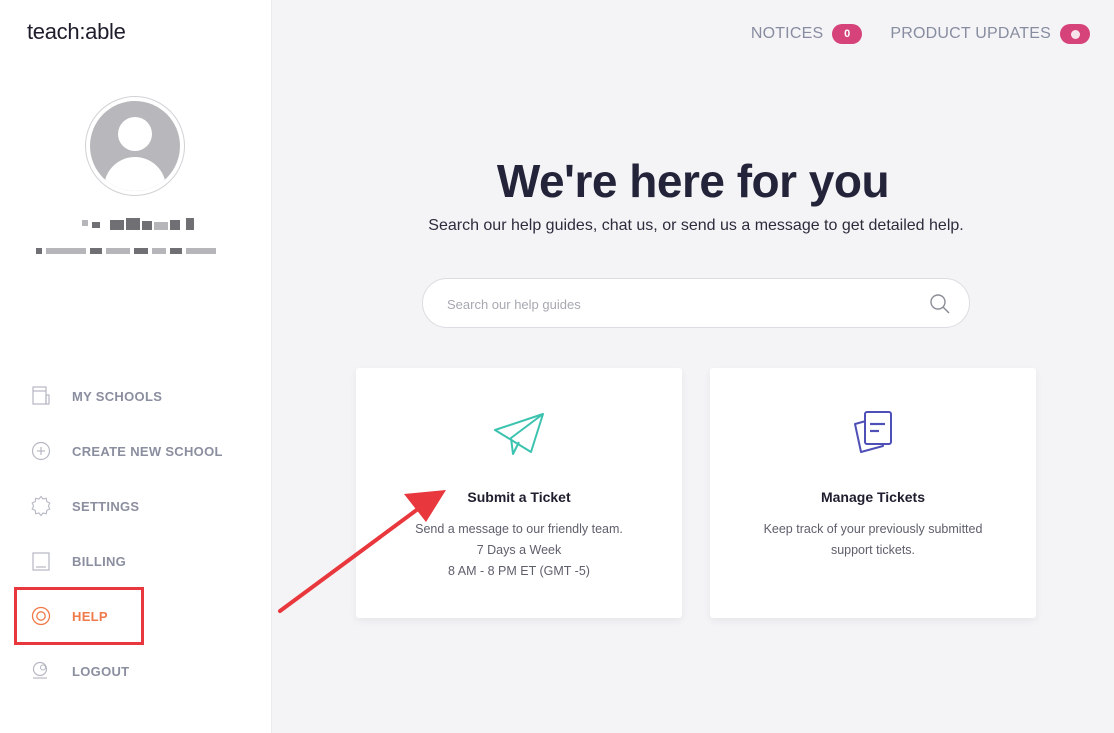  I want to click on notices-count-badge: 0, so click(847, 34).